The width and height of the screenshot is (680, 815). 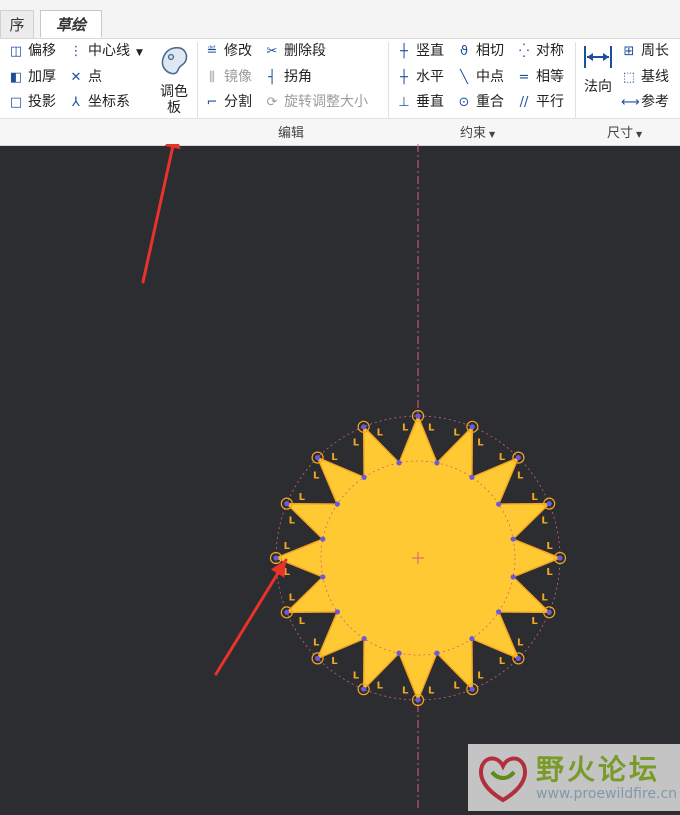 I want to click on delete-segment-icon: ✂, so click(x=272, y=51).